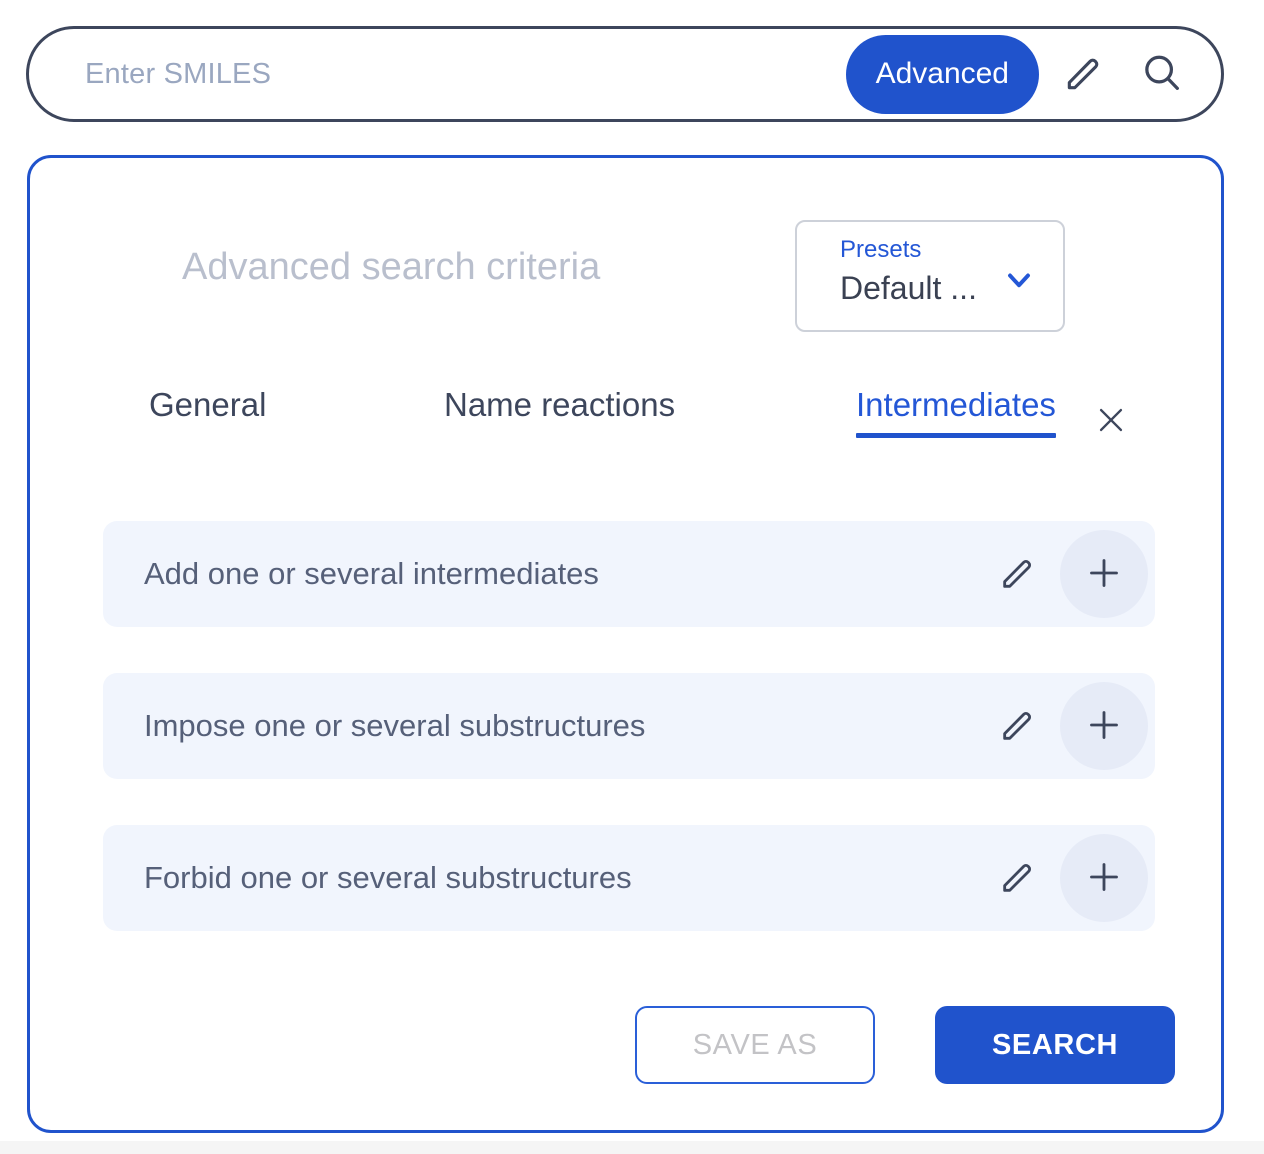 The height and width of the screenshot is (1154, 1264). I want to click on add-intermediates-button, so click(1104, 574).